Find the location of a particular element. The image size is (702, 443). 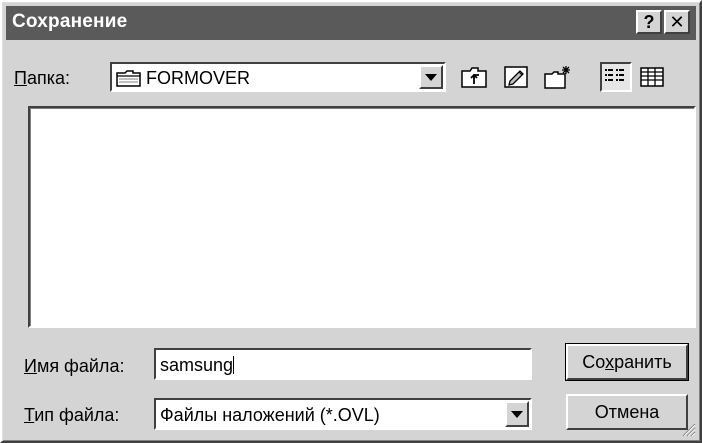

close-button: ✕ is located at coordinates (677, 22).